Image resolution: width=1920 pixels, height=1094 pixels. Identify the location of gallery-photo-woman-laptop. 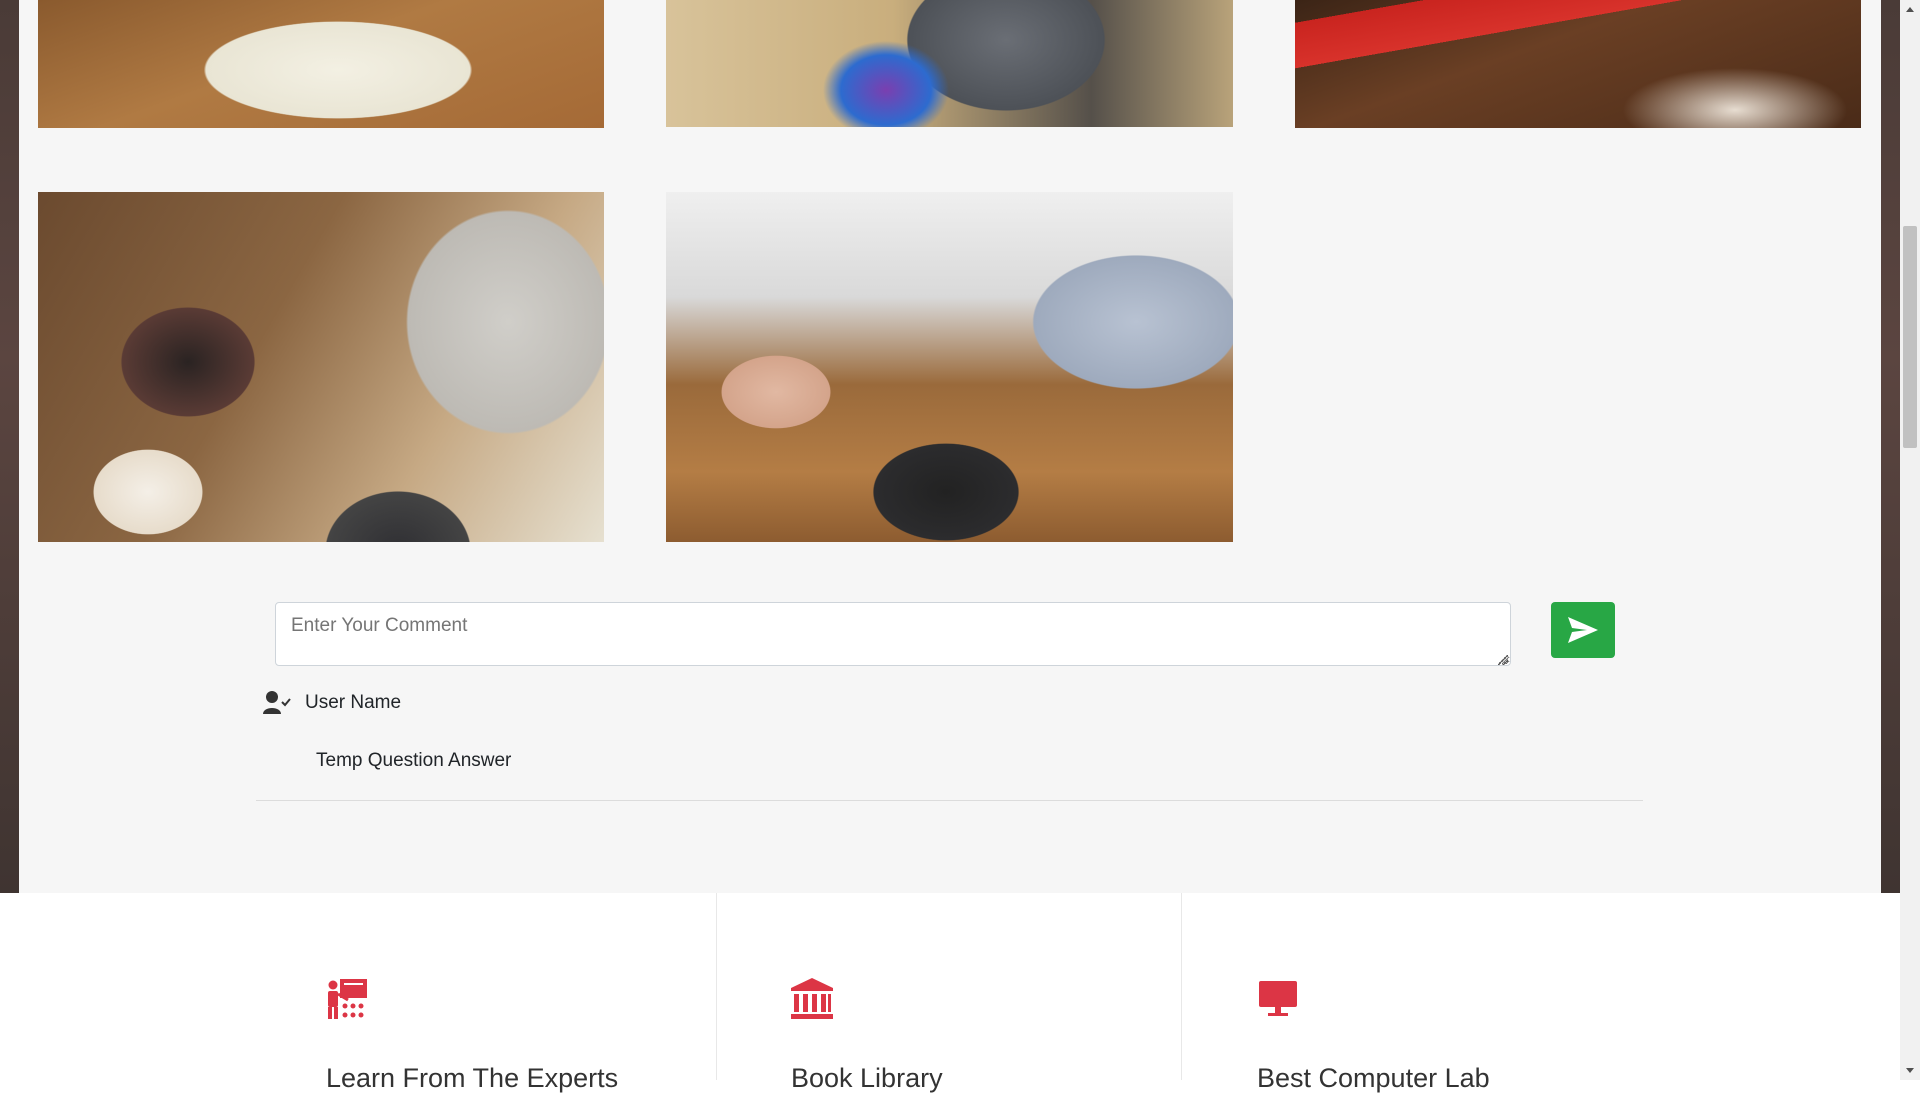
(321, 367).